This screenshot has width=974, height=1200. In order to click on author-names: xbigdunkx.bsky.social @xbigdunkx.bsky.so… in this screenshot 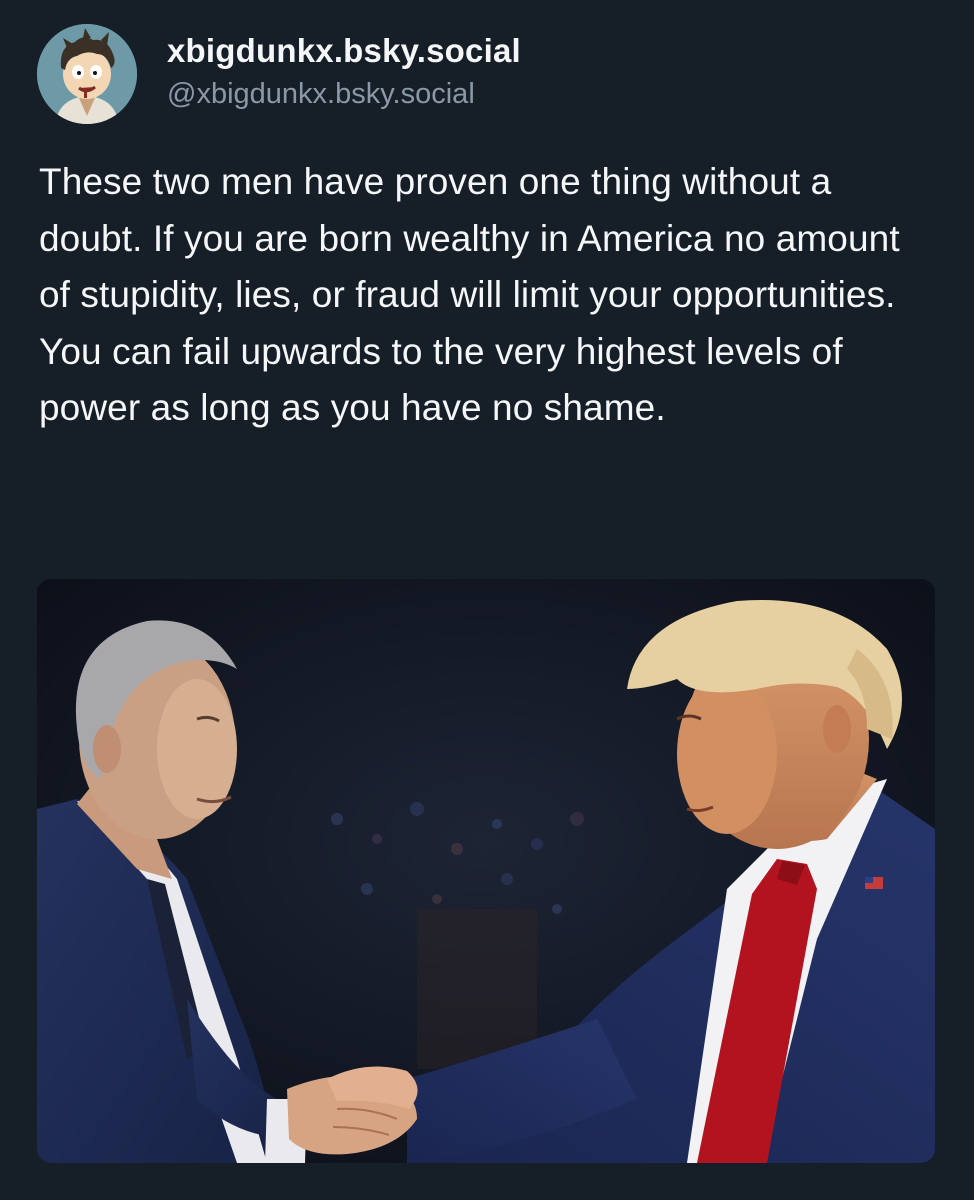, I will do `click(344, 71)`.